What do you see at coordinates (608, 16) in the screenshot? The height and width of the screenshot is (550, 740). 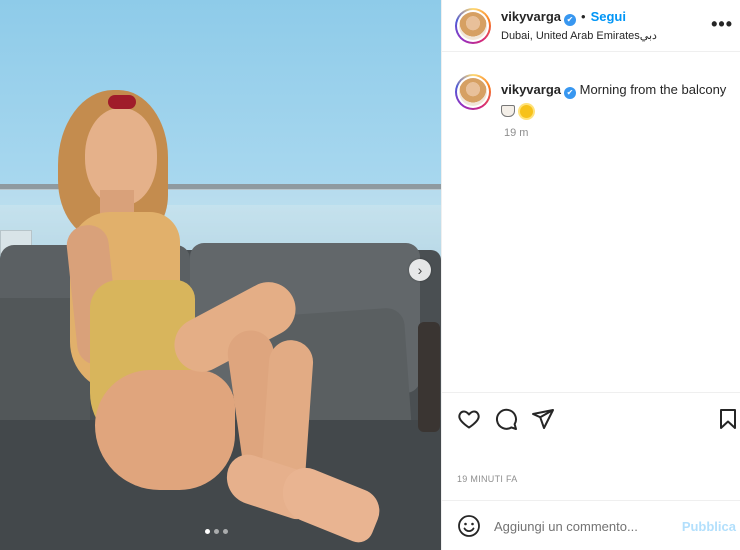 I see `follow-button: Segui` at bounding box center [608, 16].